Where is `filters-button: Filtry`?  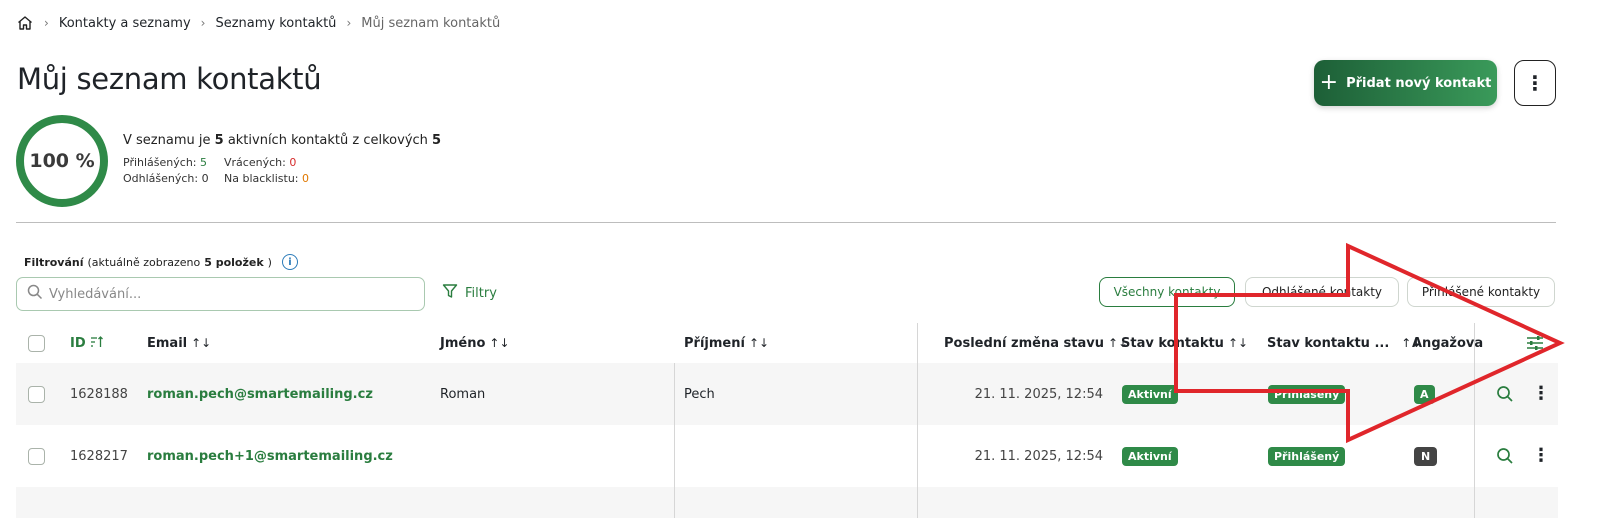
filters-button: Filtry is located at coordinates (469, 293).